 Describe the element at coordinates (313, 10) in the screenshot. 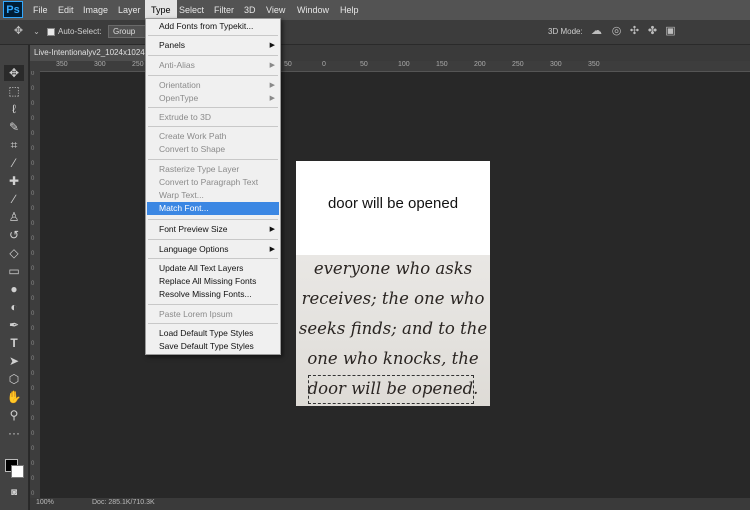

I see `menu-window: Window` at that location.